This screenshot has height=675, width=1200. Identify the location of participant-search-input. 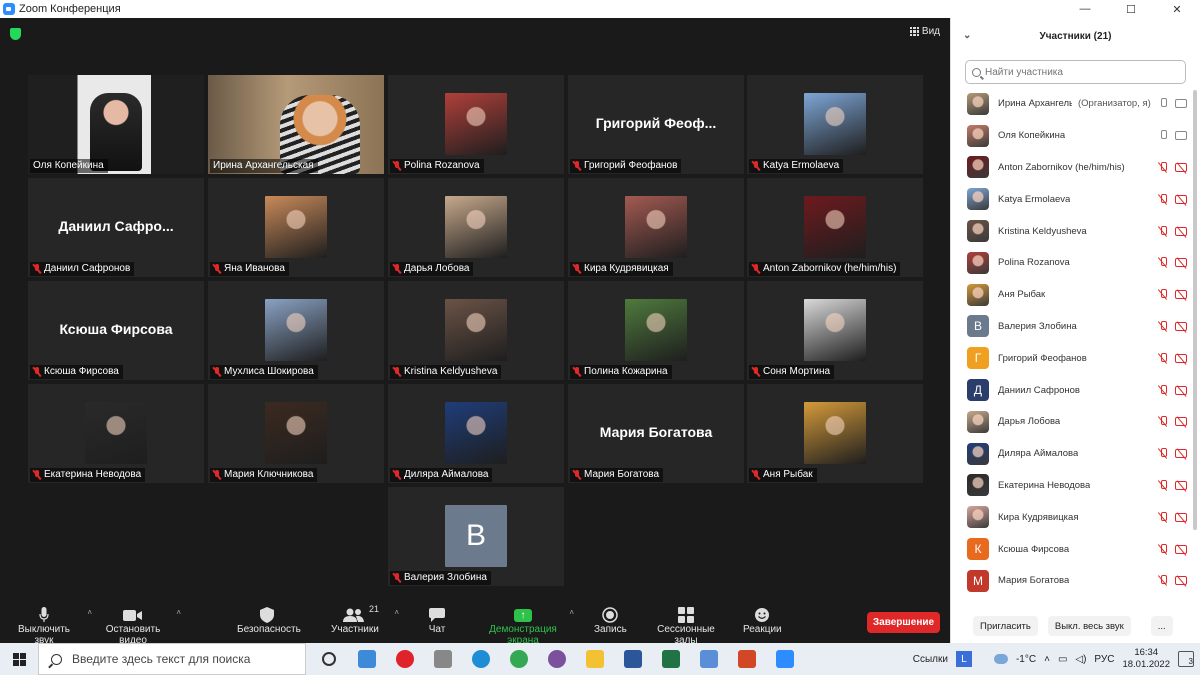
(1080, 72).